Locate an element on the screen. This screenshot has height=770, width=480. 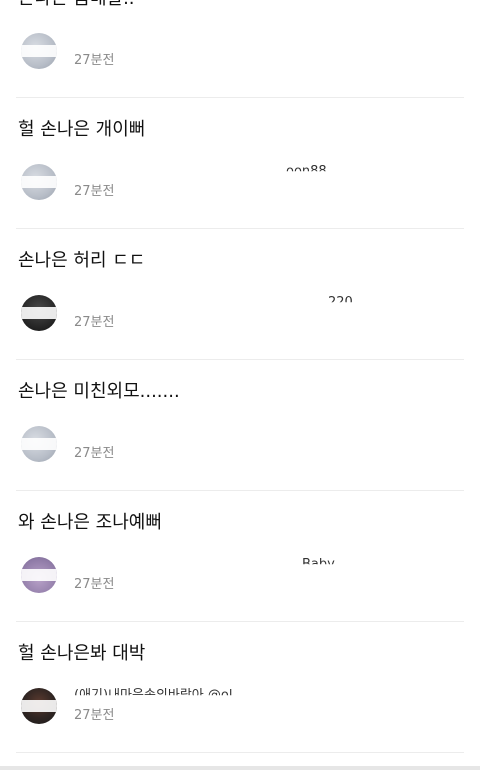
post-author-row: 220 27분전 is located at coordinates (240, 313).